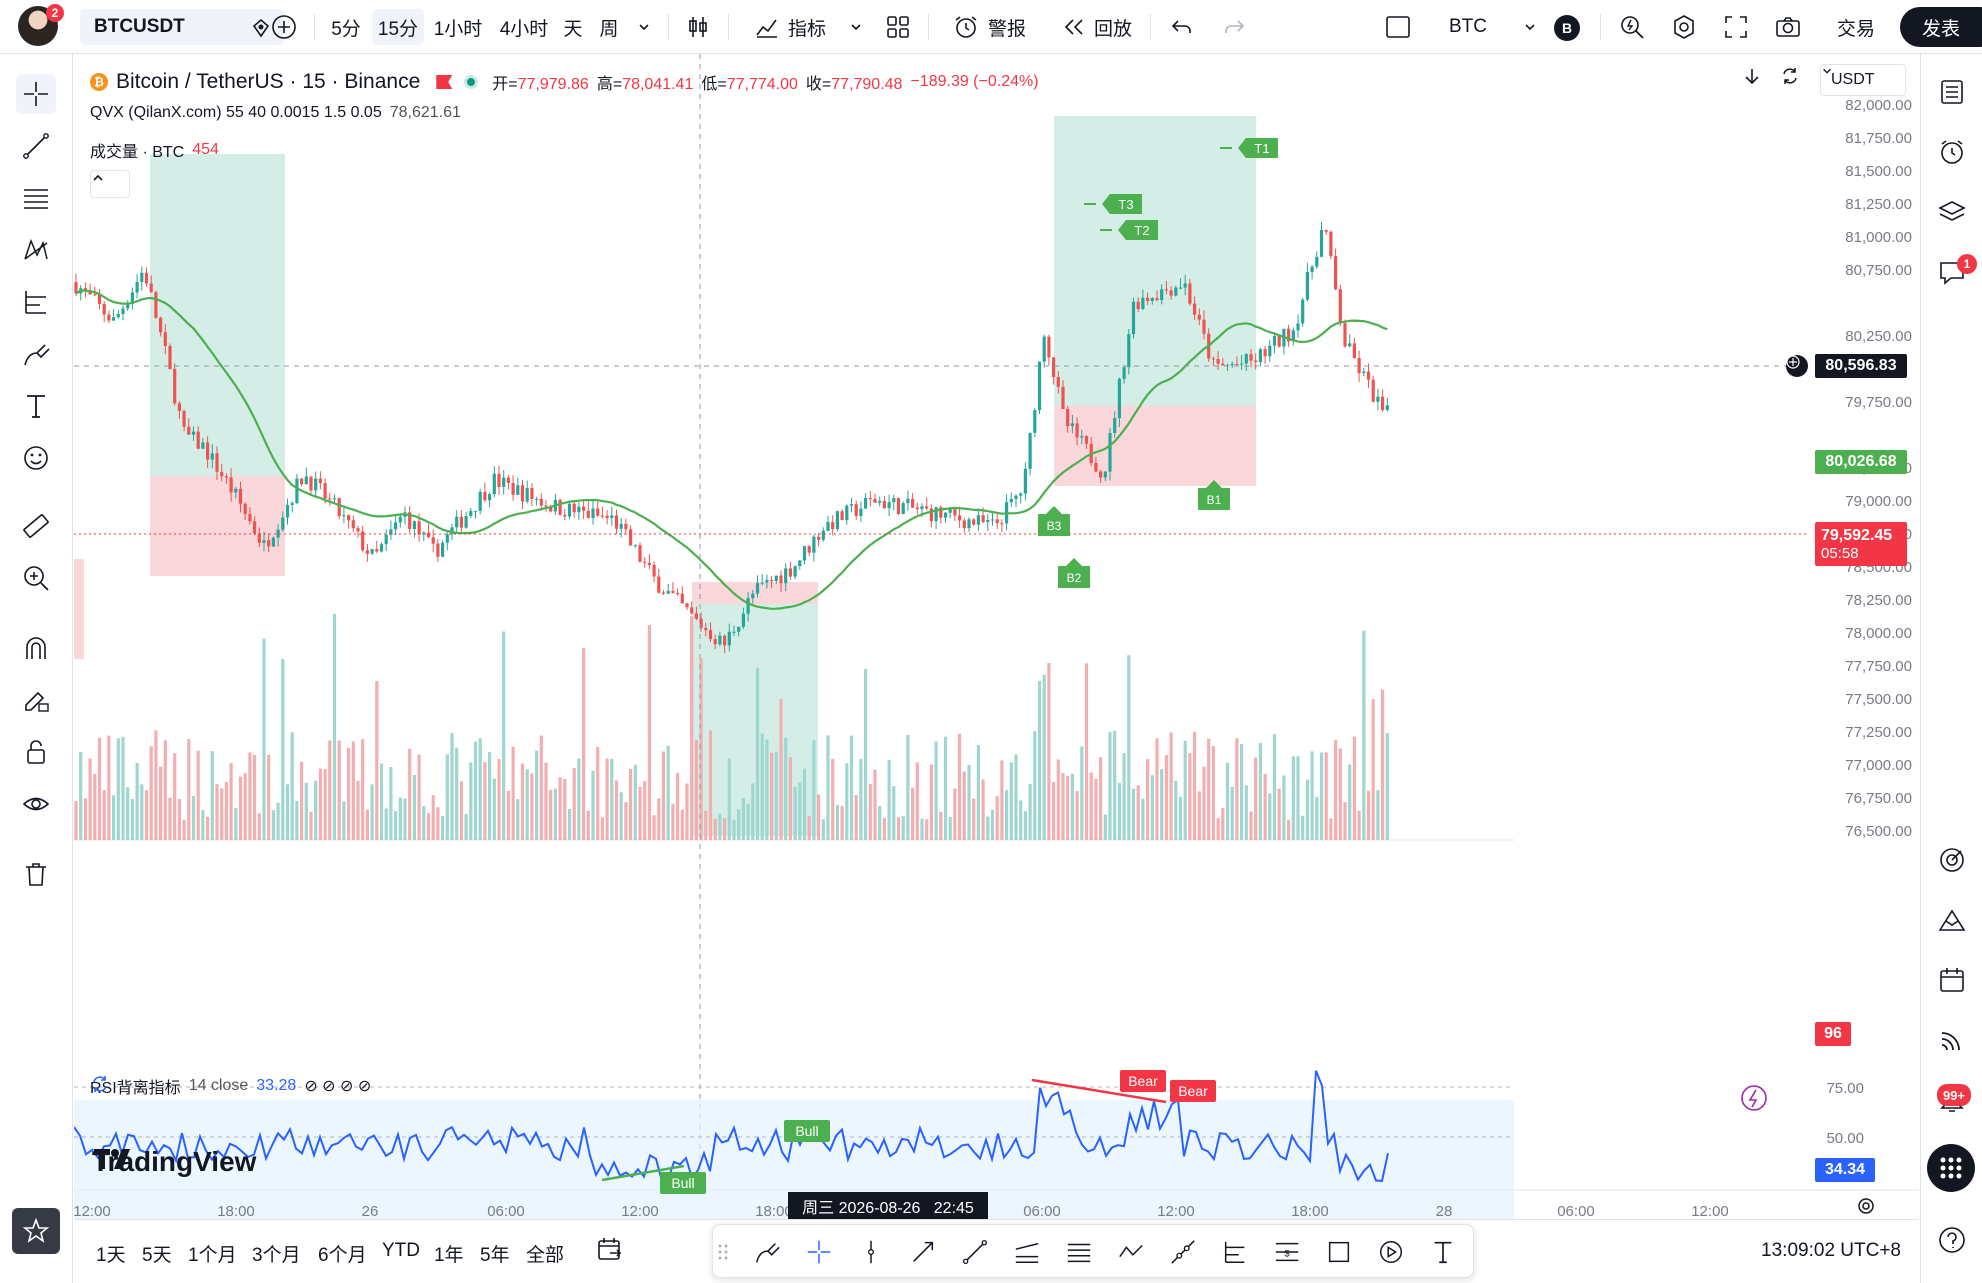 This screenshot has width=1982, height=1283. I want to click on forecast-tool, so click(36, 302).